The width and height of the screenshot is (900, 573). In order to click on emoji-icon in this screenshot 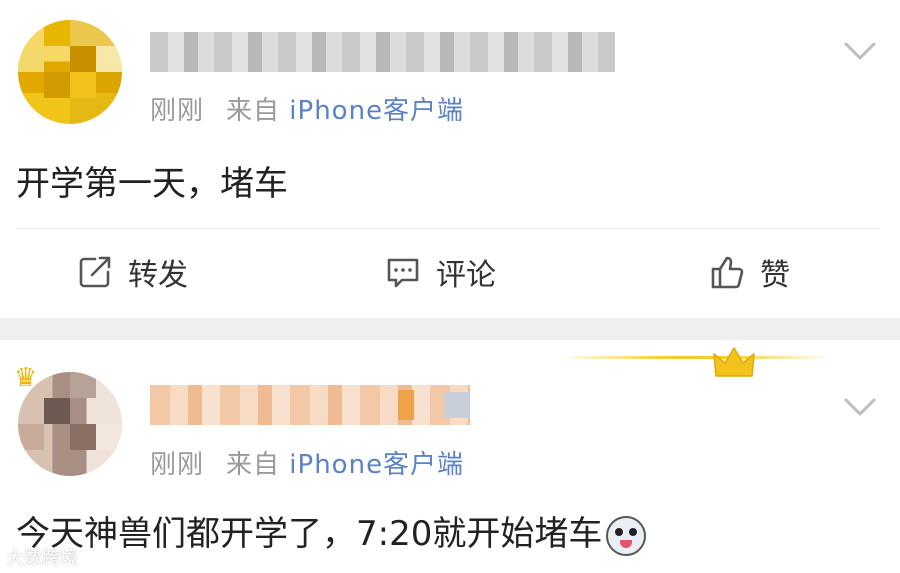, I will do `click(626, 535)`.